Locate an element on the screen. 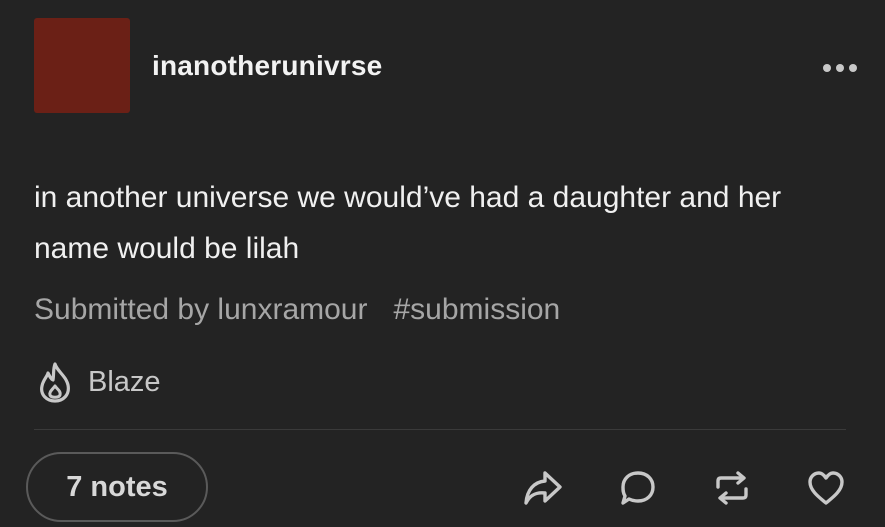  heart-icon is located at coordinates (826, 488).